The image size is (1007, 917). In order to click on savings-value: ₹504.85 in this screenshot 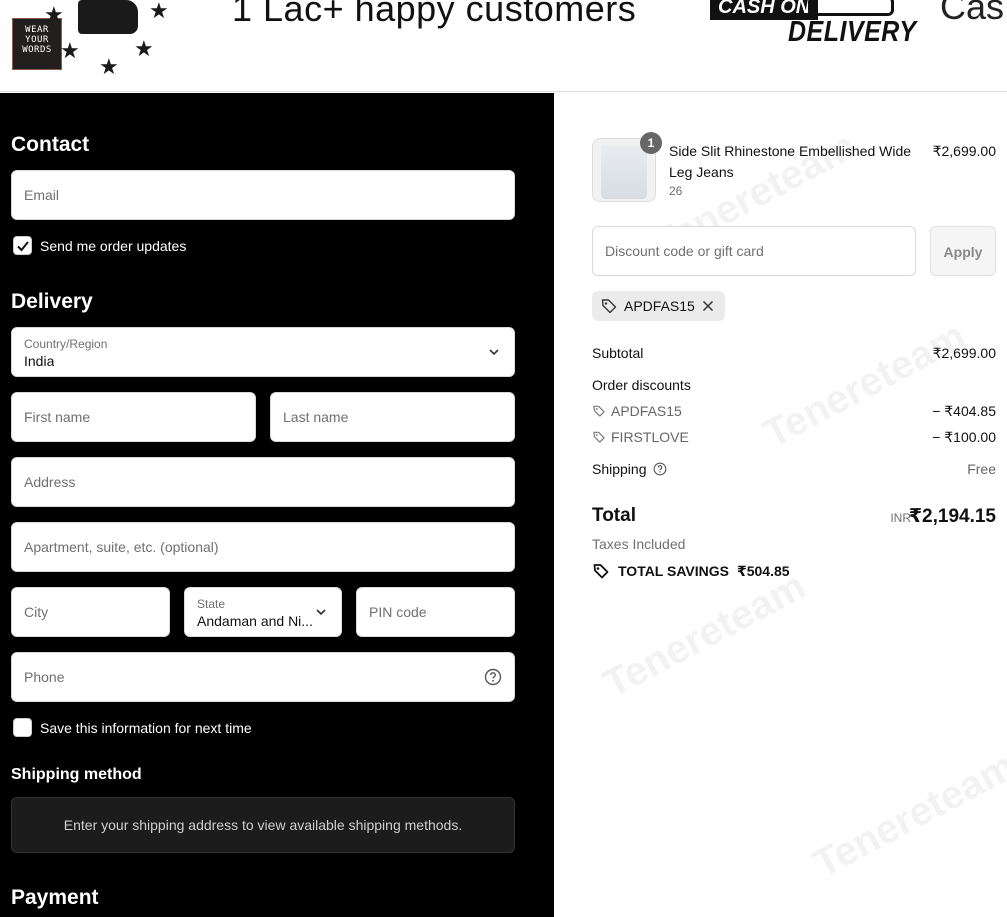, I will do `click(763, 570)`.